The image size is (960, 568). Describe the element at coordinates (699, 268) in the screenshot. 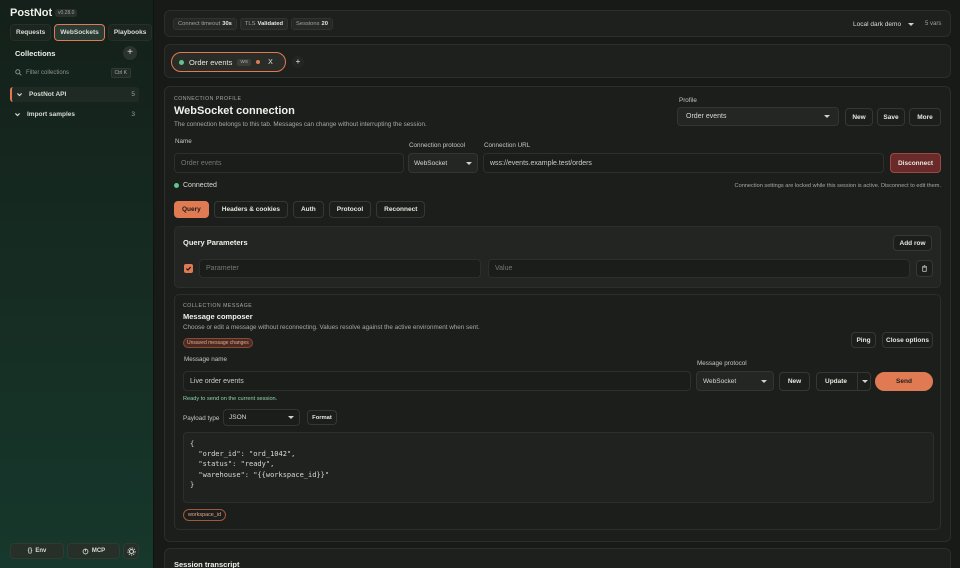

I see `param-value-input: Value` at that location.